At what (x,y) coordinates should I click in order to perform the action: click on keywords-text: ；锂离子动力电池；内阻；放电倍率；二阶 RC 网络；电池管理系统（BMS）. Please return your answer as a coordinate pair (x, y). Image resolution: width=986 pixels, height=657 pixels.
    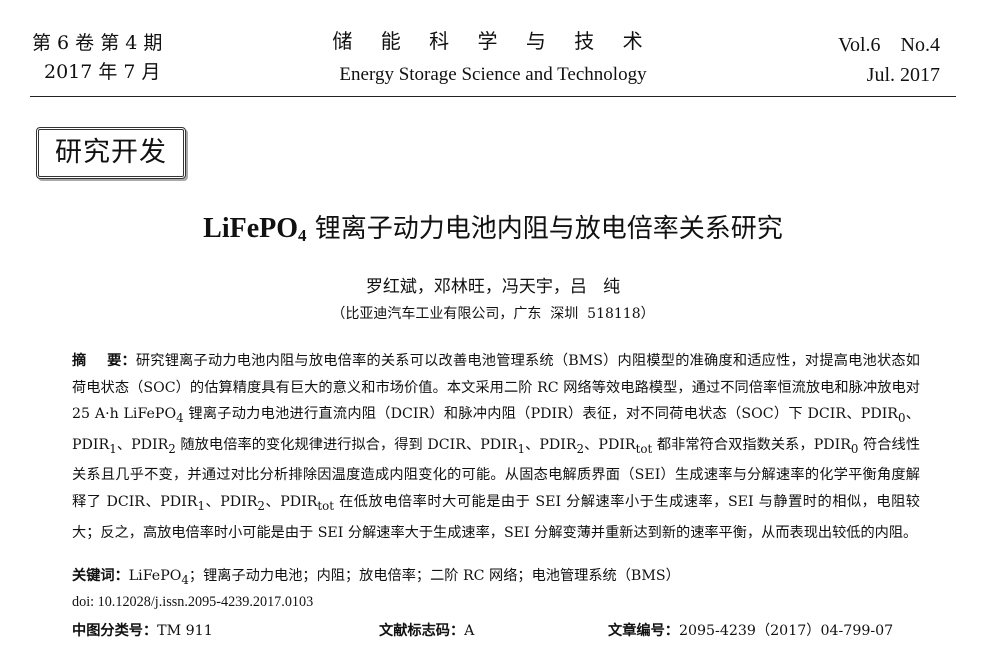
    Looking at the image, I should click on (434, 576).